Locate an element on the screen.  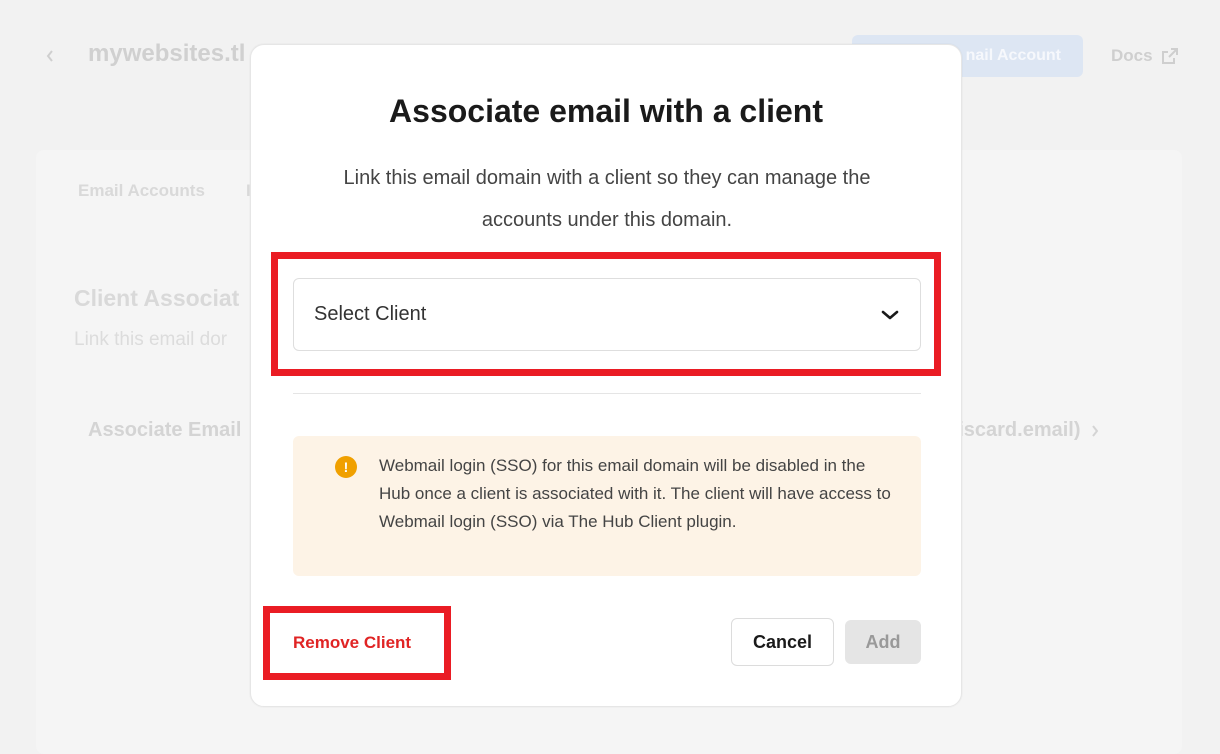
divider is located at coordinates (607, 393).